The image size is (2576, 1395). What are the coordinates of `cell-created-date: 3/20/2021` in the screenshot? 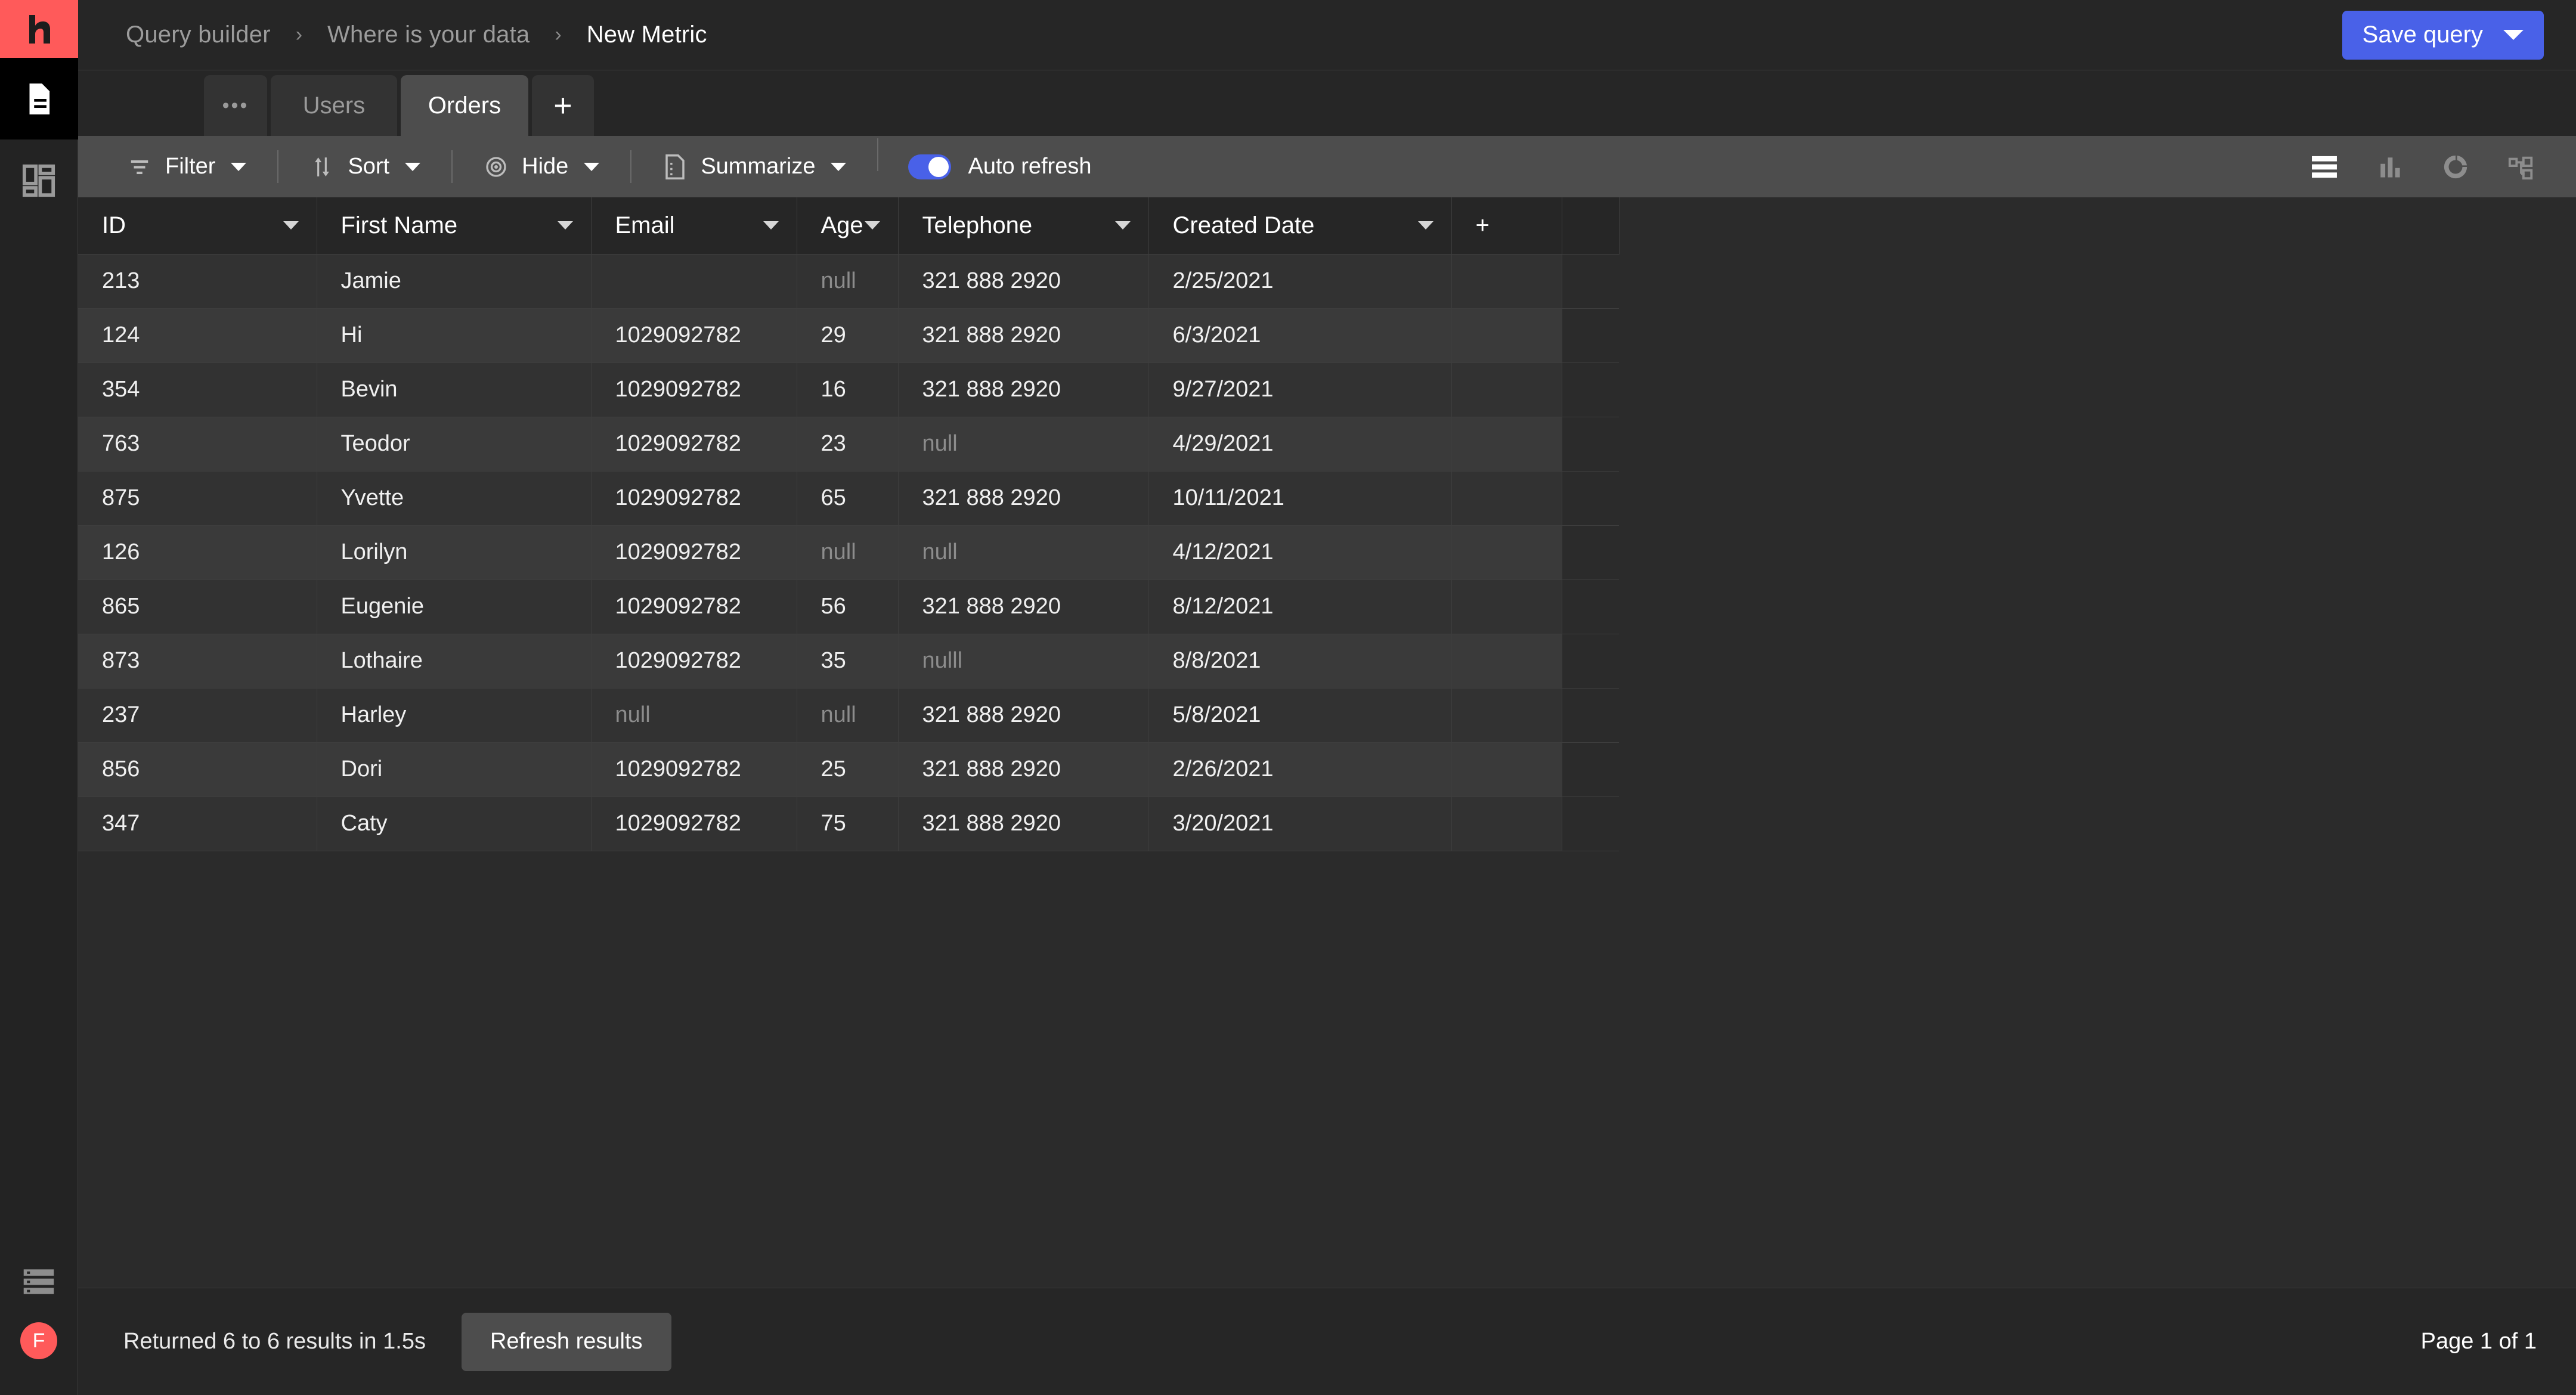 It's located at (1300, 824).